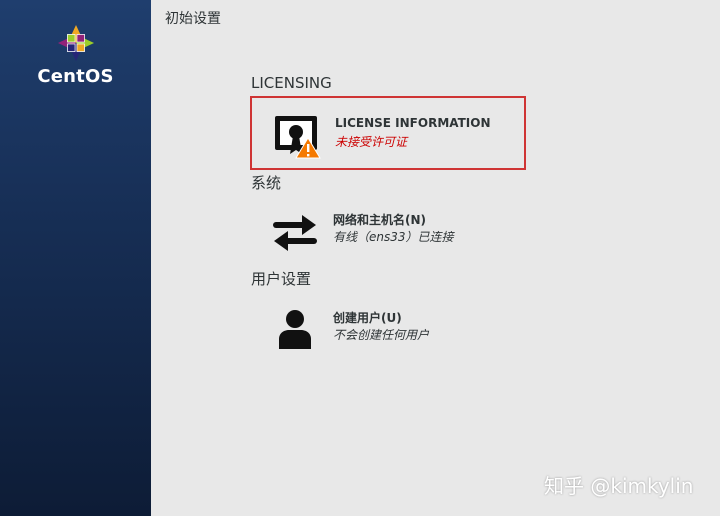  I want to click on section-header-licensing: LICENSING, so click(291, 83).